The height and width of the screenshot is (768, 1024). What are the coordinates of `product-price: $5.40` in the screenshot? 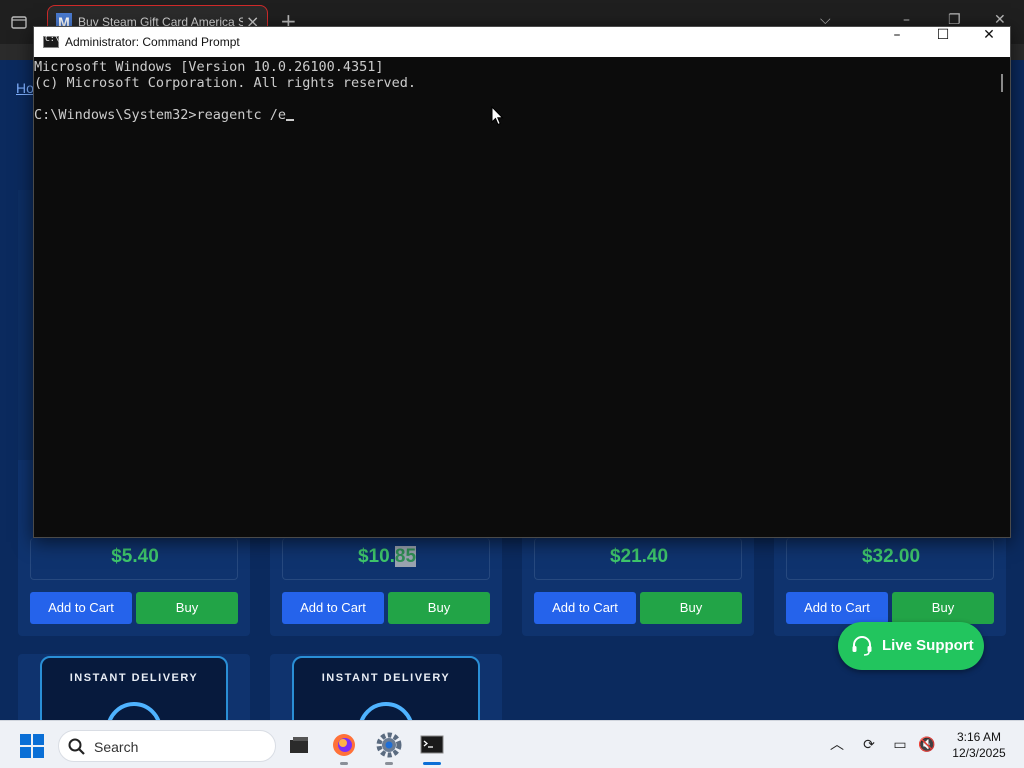 It's located at (135, 556).